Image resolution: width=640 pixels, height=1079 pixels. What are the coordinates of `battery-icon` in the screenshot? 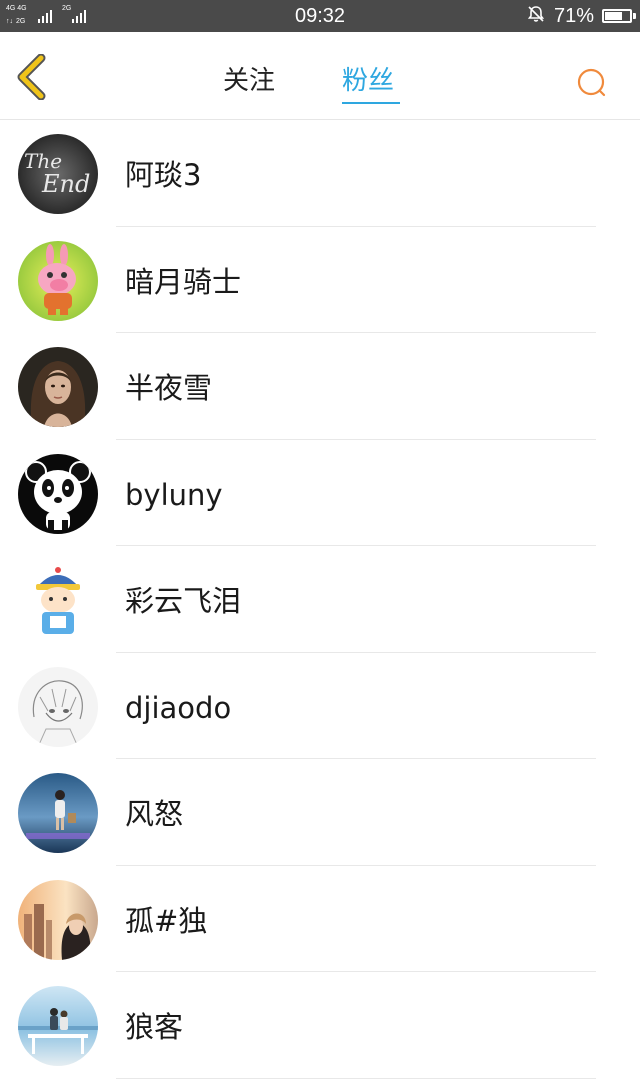 It's located at (619, 16).